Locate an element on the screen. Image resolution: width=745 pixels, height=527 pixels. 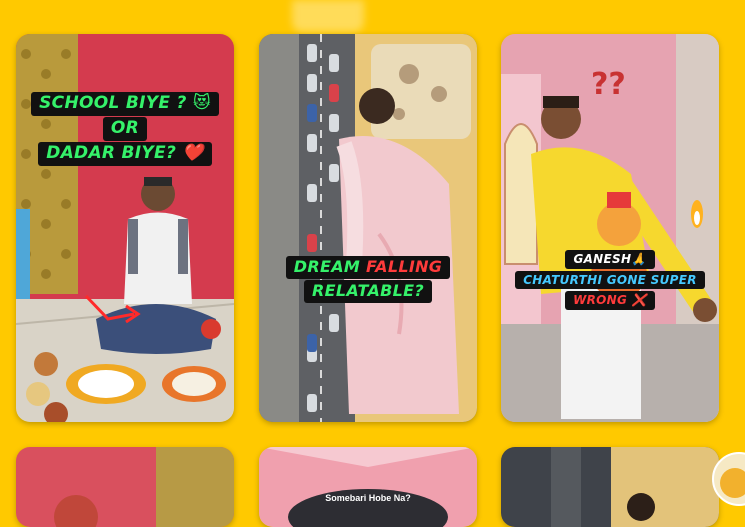
caption-line: OR is located at coordinates (125, 128).